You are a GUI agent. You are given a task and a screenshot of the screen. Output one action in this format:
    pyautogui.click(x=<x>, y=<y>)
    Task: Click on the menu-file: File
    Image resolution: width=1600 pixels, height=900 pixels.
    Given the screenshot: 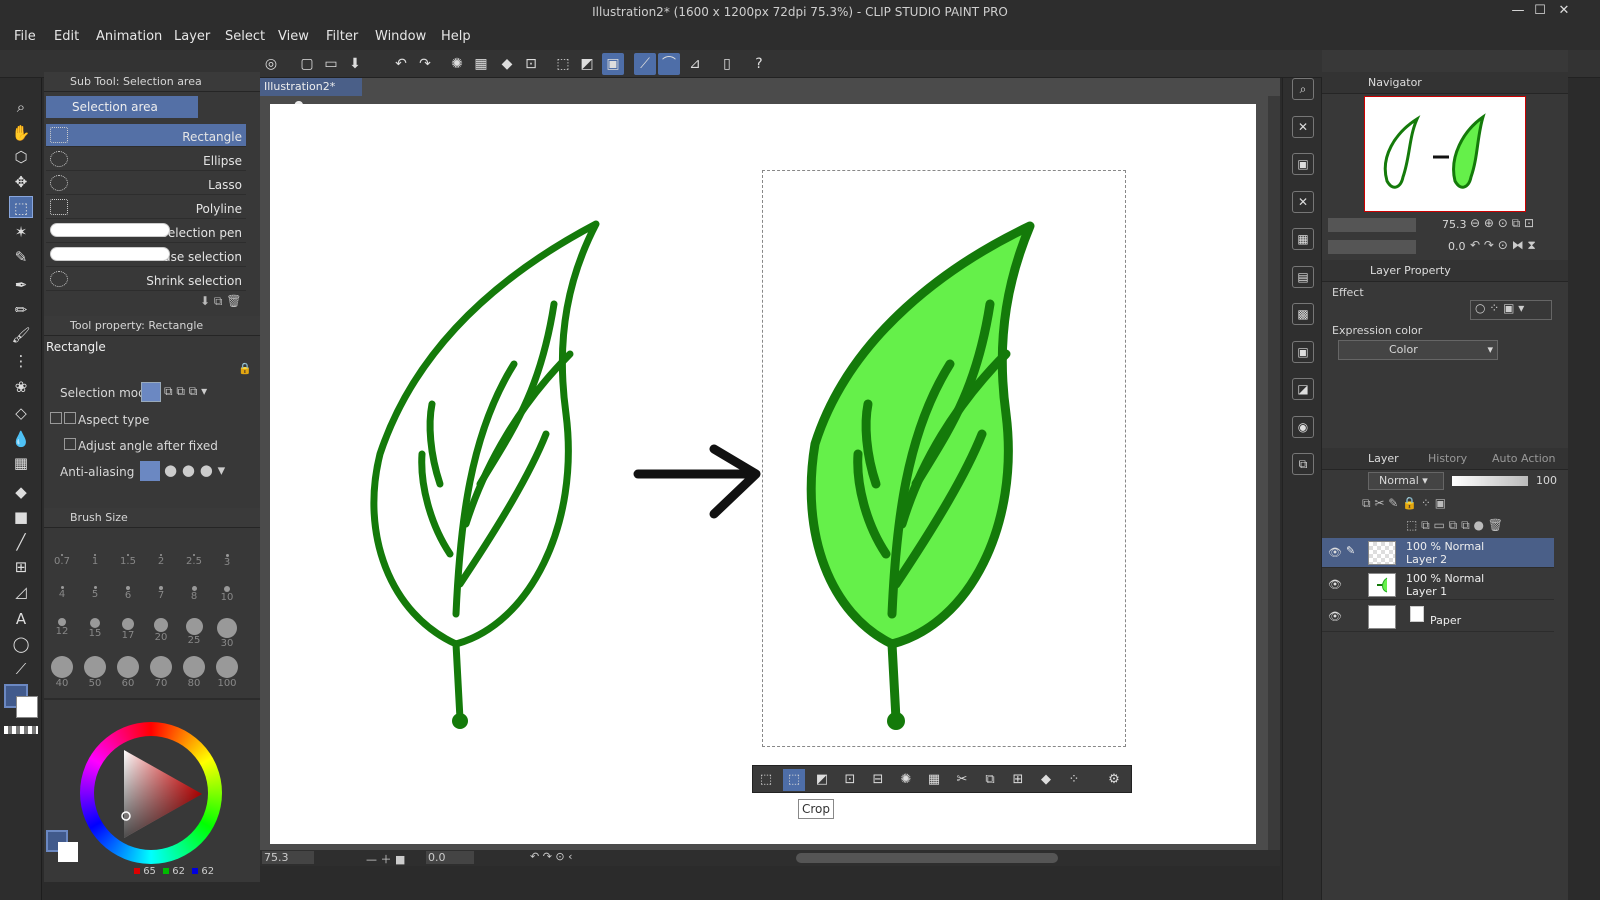 What is the action you would take?
    pyautogui.click(x=25, y=36)
    